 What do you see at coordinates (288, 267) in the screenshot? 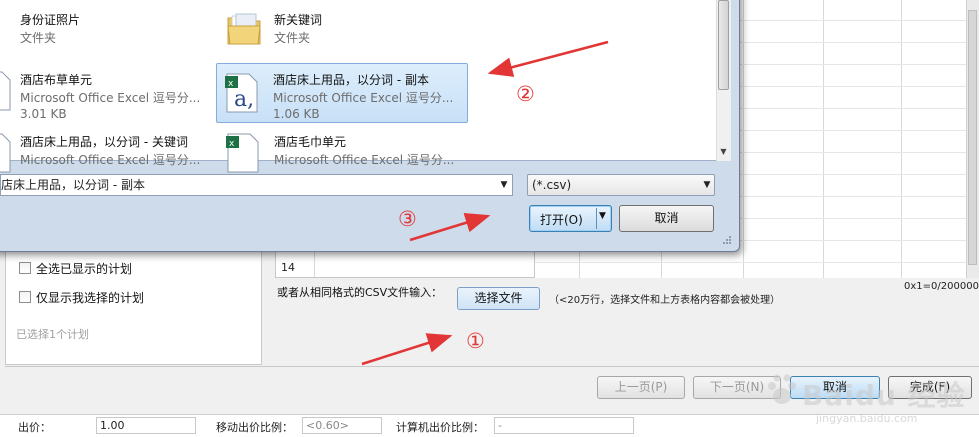
I see `row-number: 14` at bounding box center [288, 267].